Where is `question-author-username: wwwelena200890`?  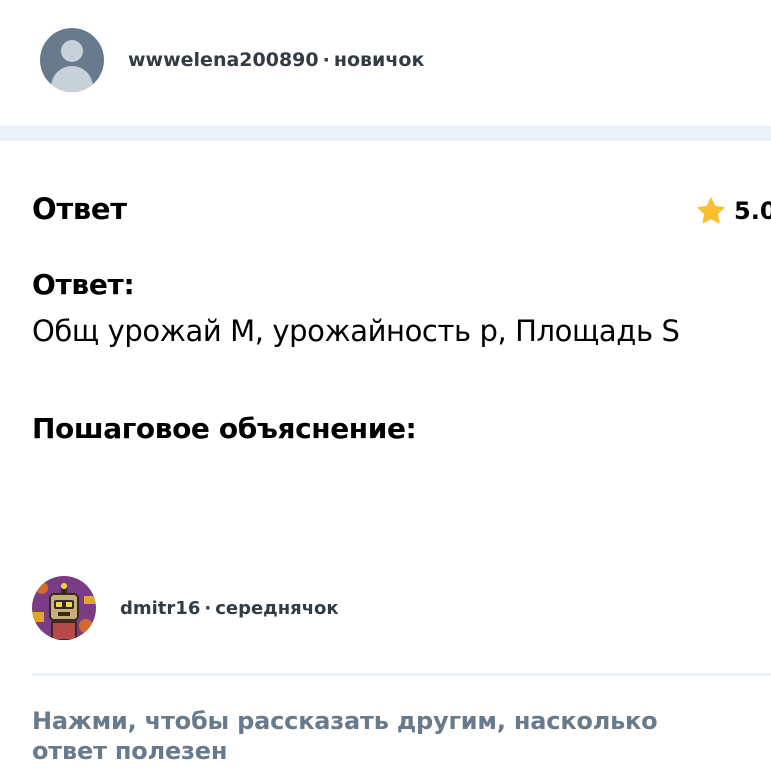
question-author-username: wwwelena200890 is located at coordinates (223, 60).